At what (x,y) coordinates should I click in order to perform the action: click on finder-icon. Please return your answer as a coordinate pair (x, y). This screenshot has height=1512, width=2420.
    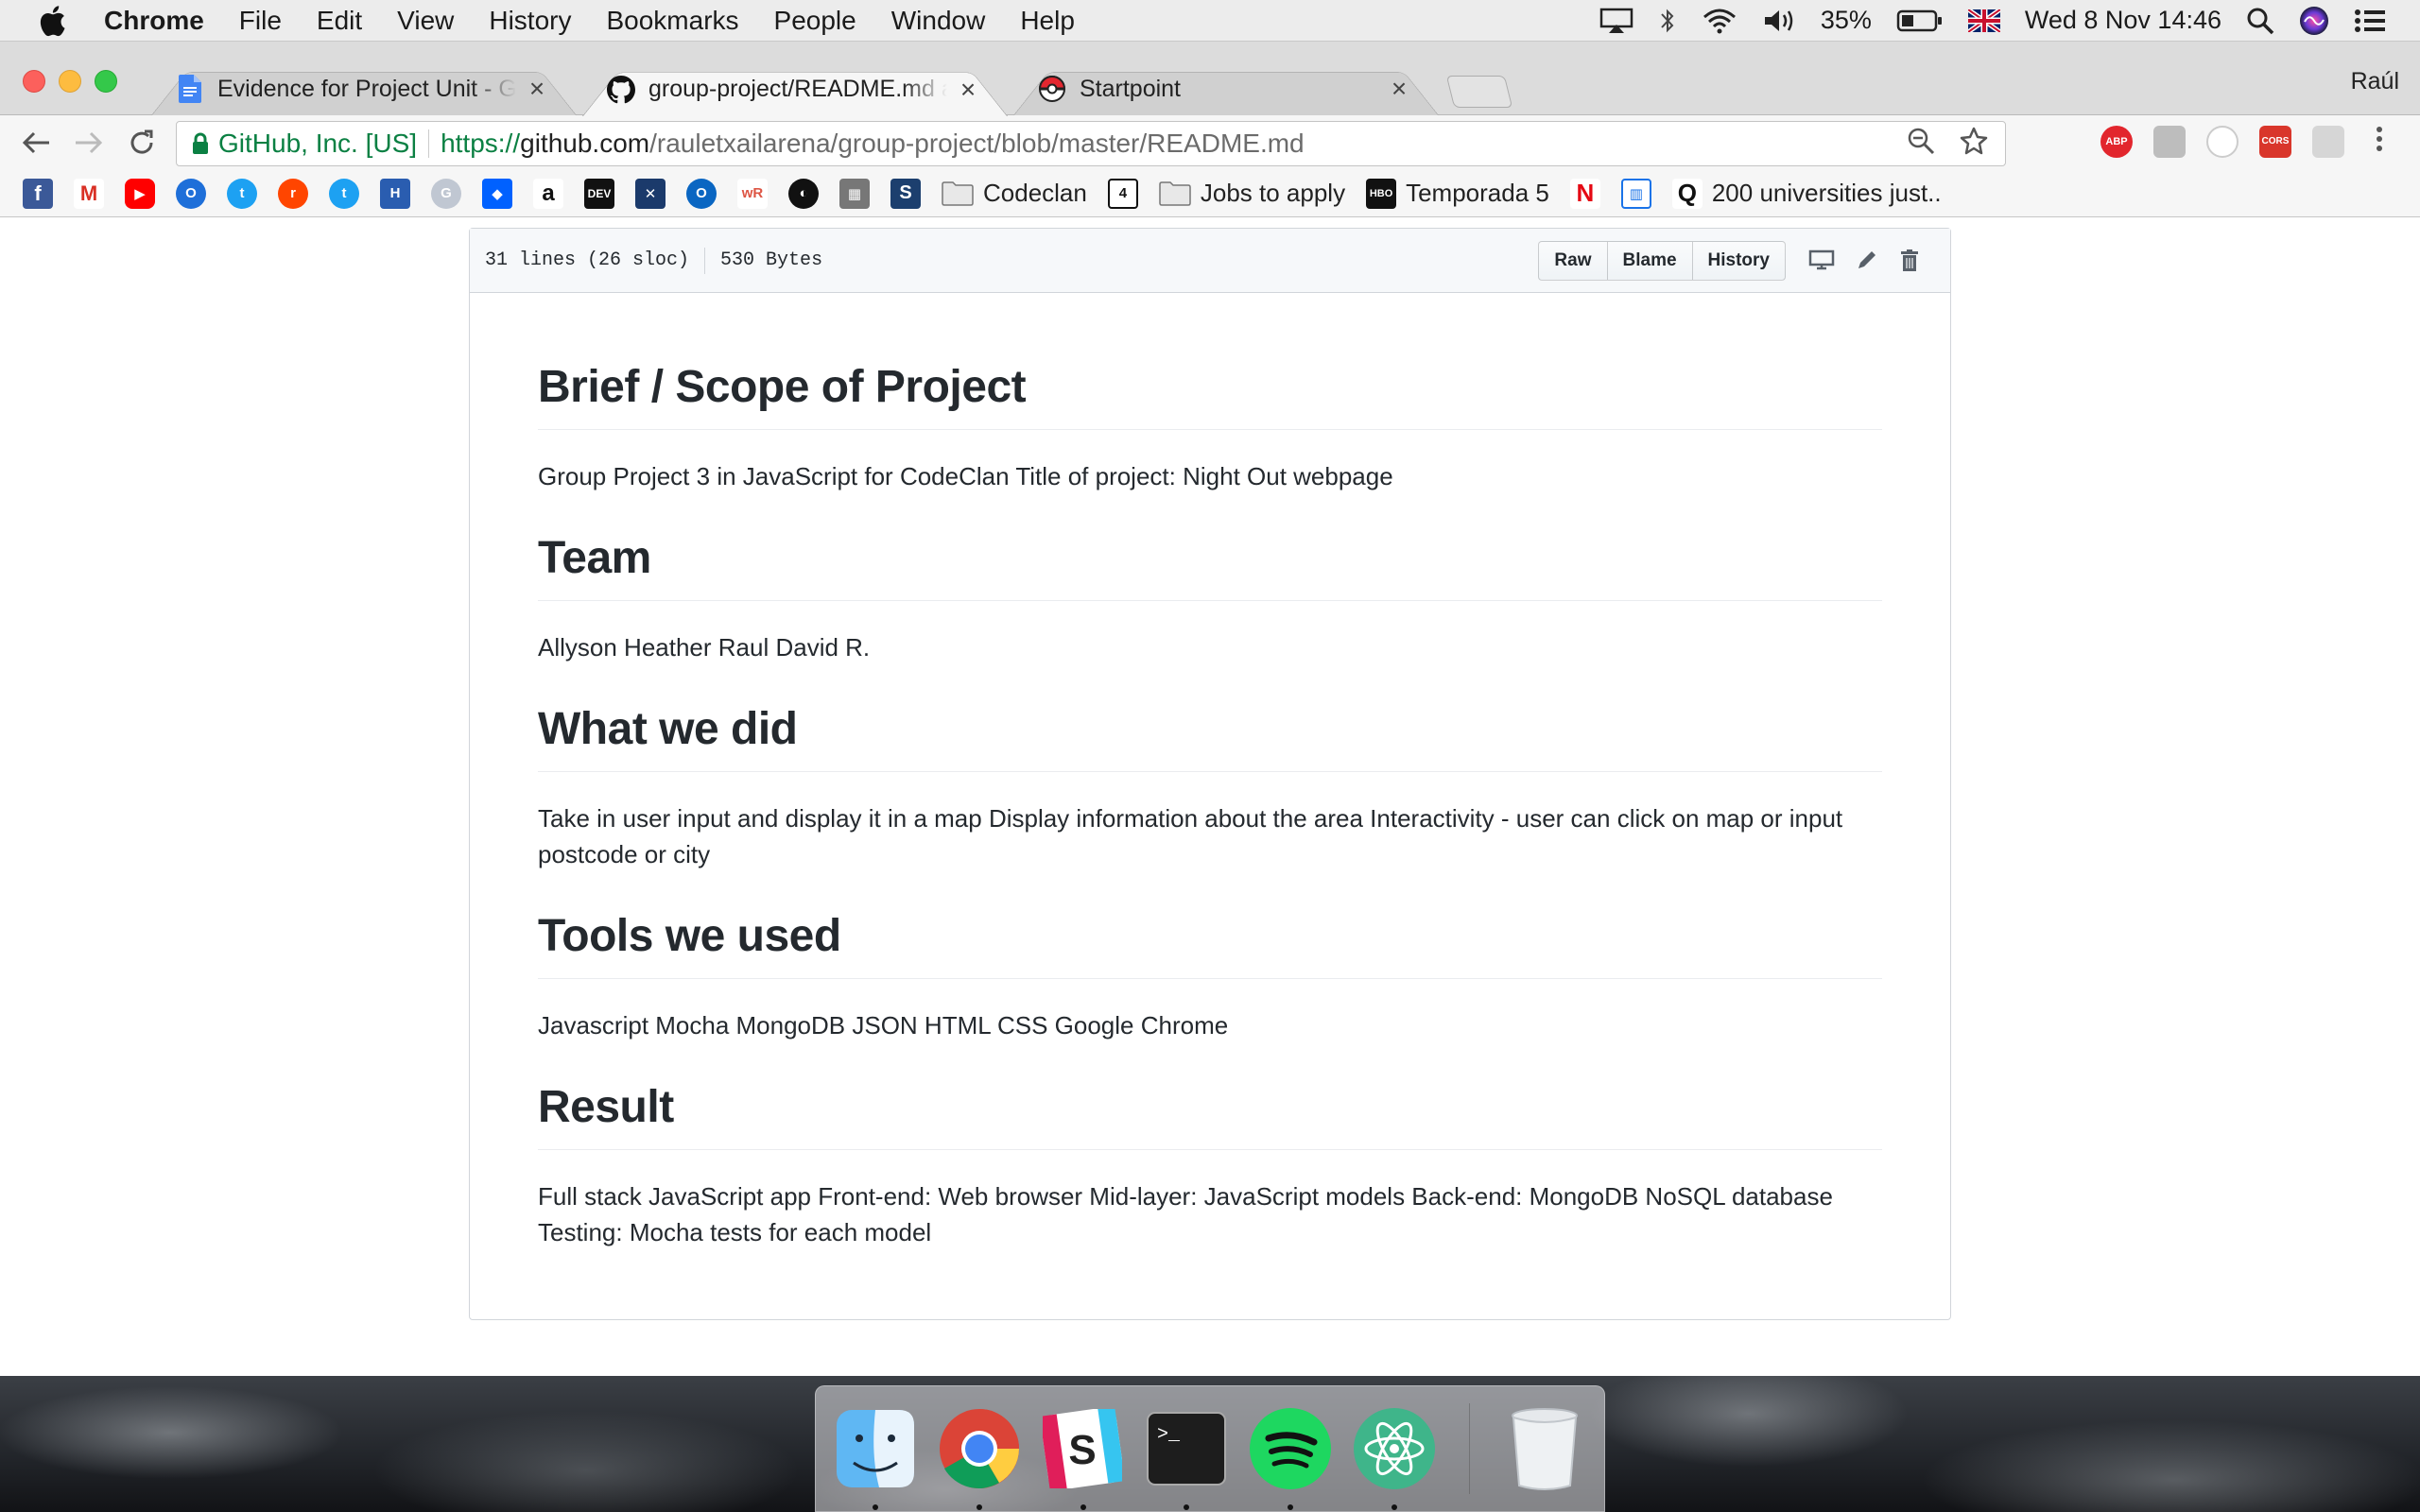
    Looking at the image, I should click on (875, 1458).